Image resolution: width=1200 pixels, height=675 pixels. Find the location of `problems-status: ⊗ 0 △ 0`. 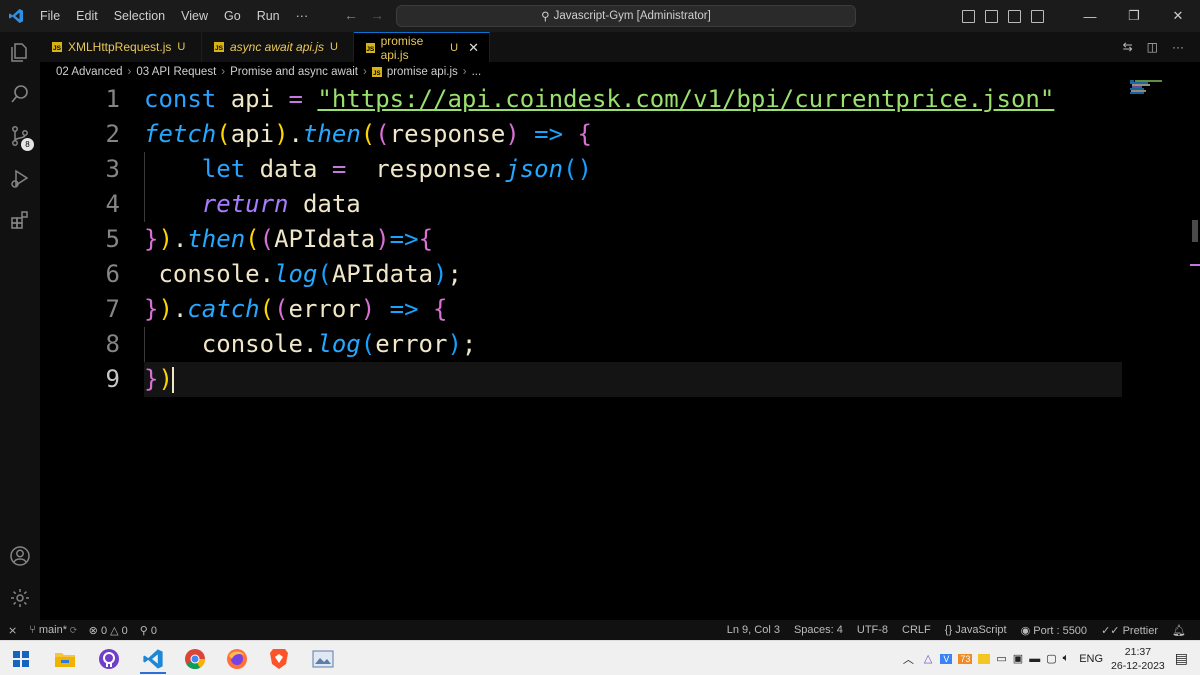

problems-status: ⊗ 0 △ 0 is located at coordinates (108, 630).